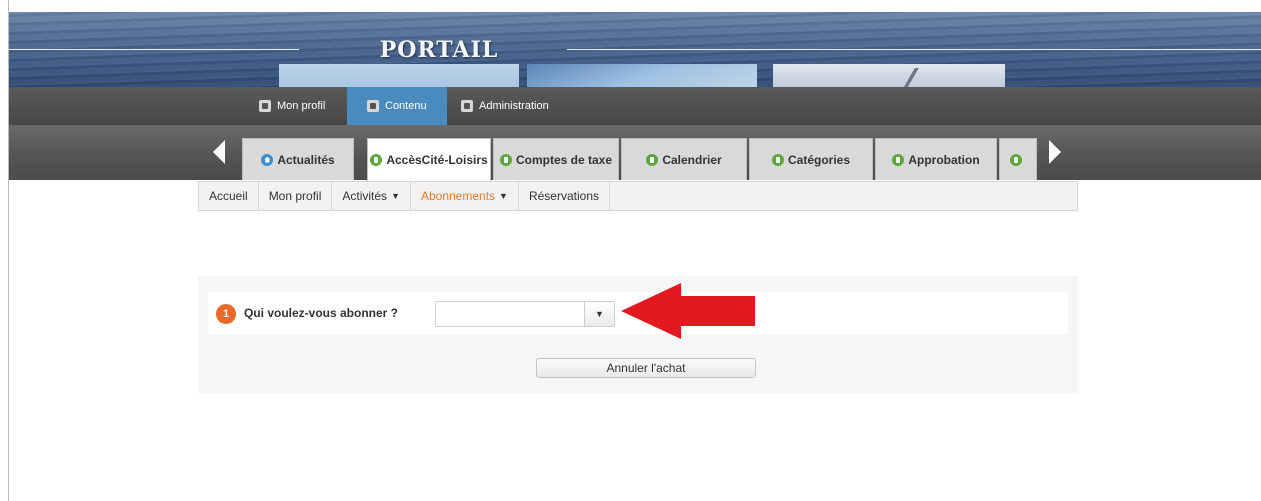 This screenshot has width=1261, height=501. Describe the element at coordinates (154, 49) in the screenshot. I see `banner-divider-left` at that location.